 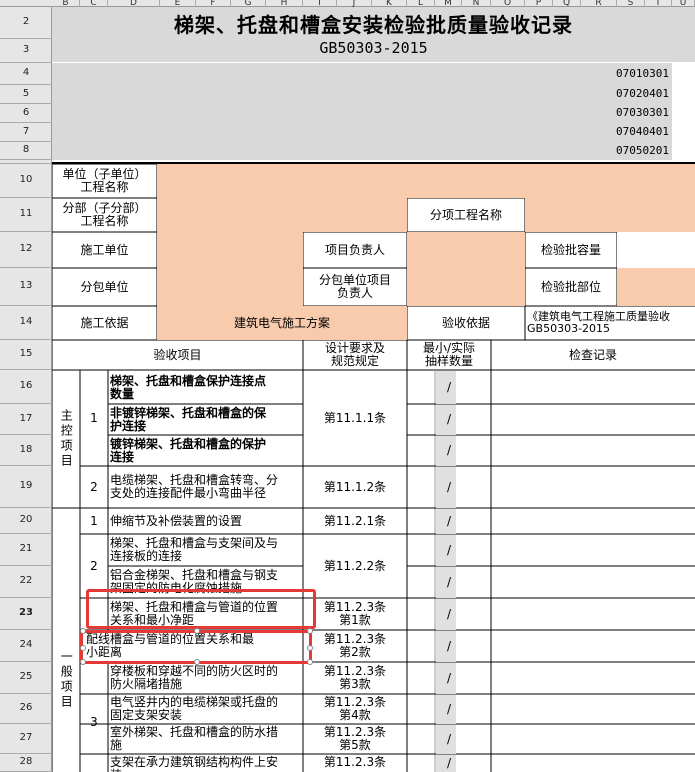 What do you see at coordinates (373, 48) in the screenshot?
I see `standard-code: GB50303-2015` at bounding box center [373, 48].